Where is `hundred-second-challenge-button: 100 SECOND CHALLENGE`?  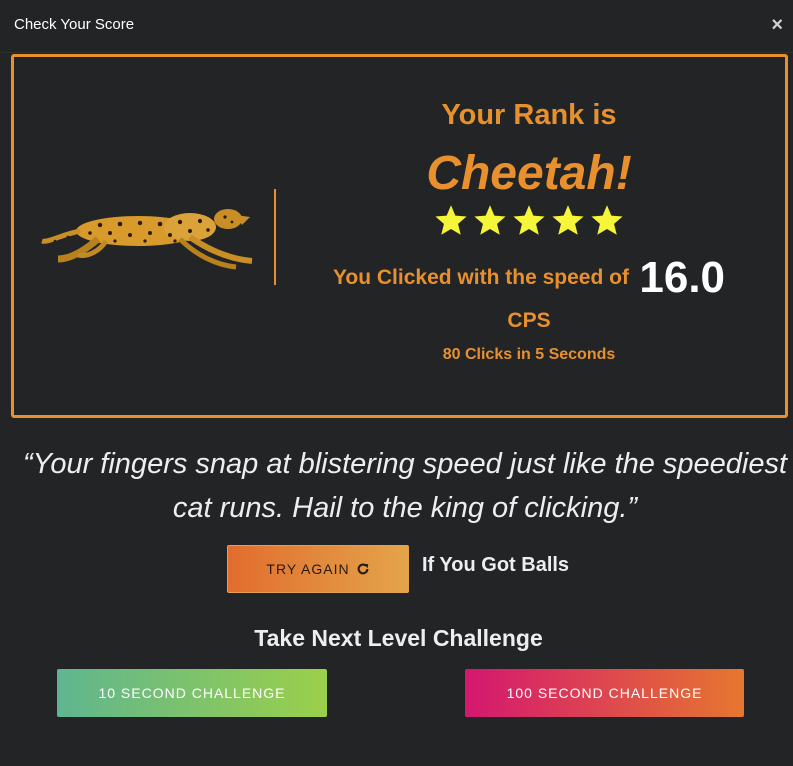 hundred-second-challenge-button: 100 SECOND CHALLENGE is located at coordinates (604, 693).